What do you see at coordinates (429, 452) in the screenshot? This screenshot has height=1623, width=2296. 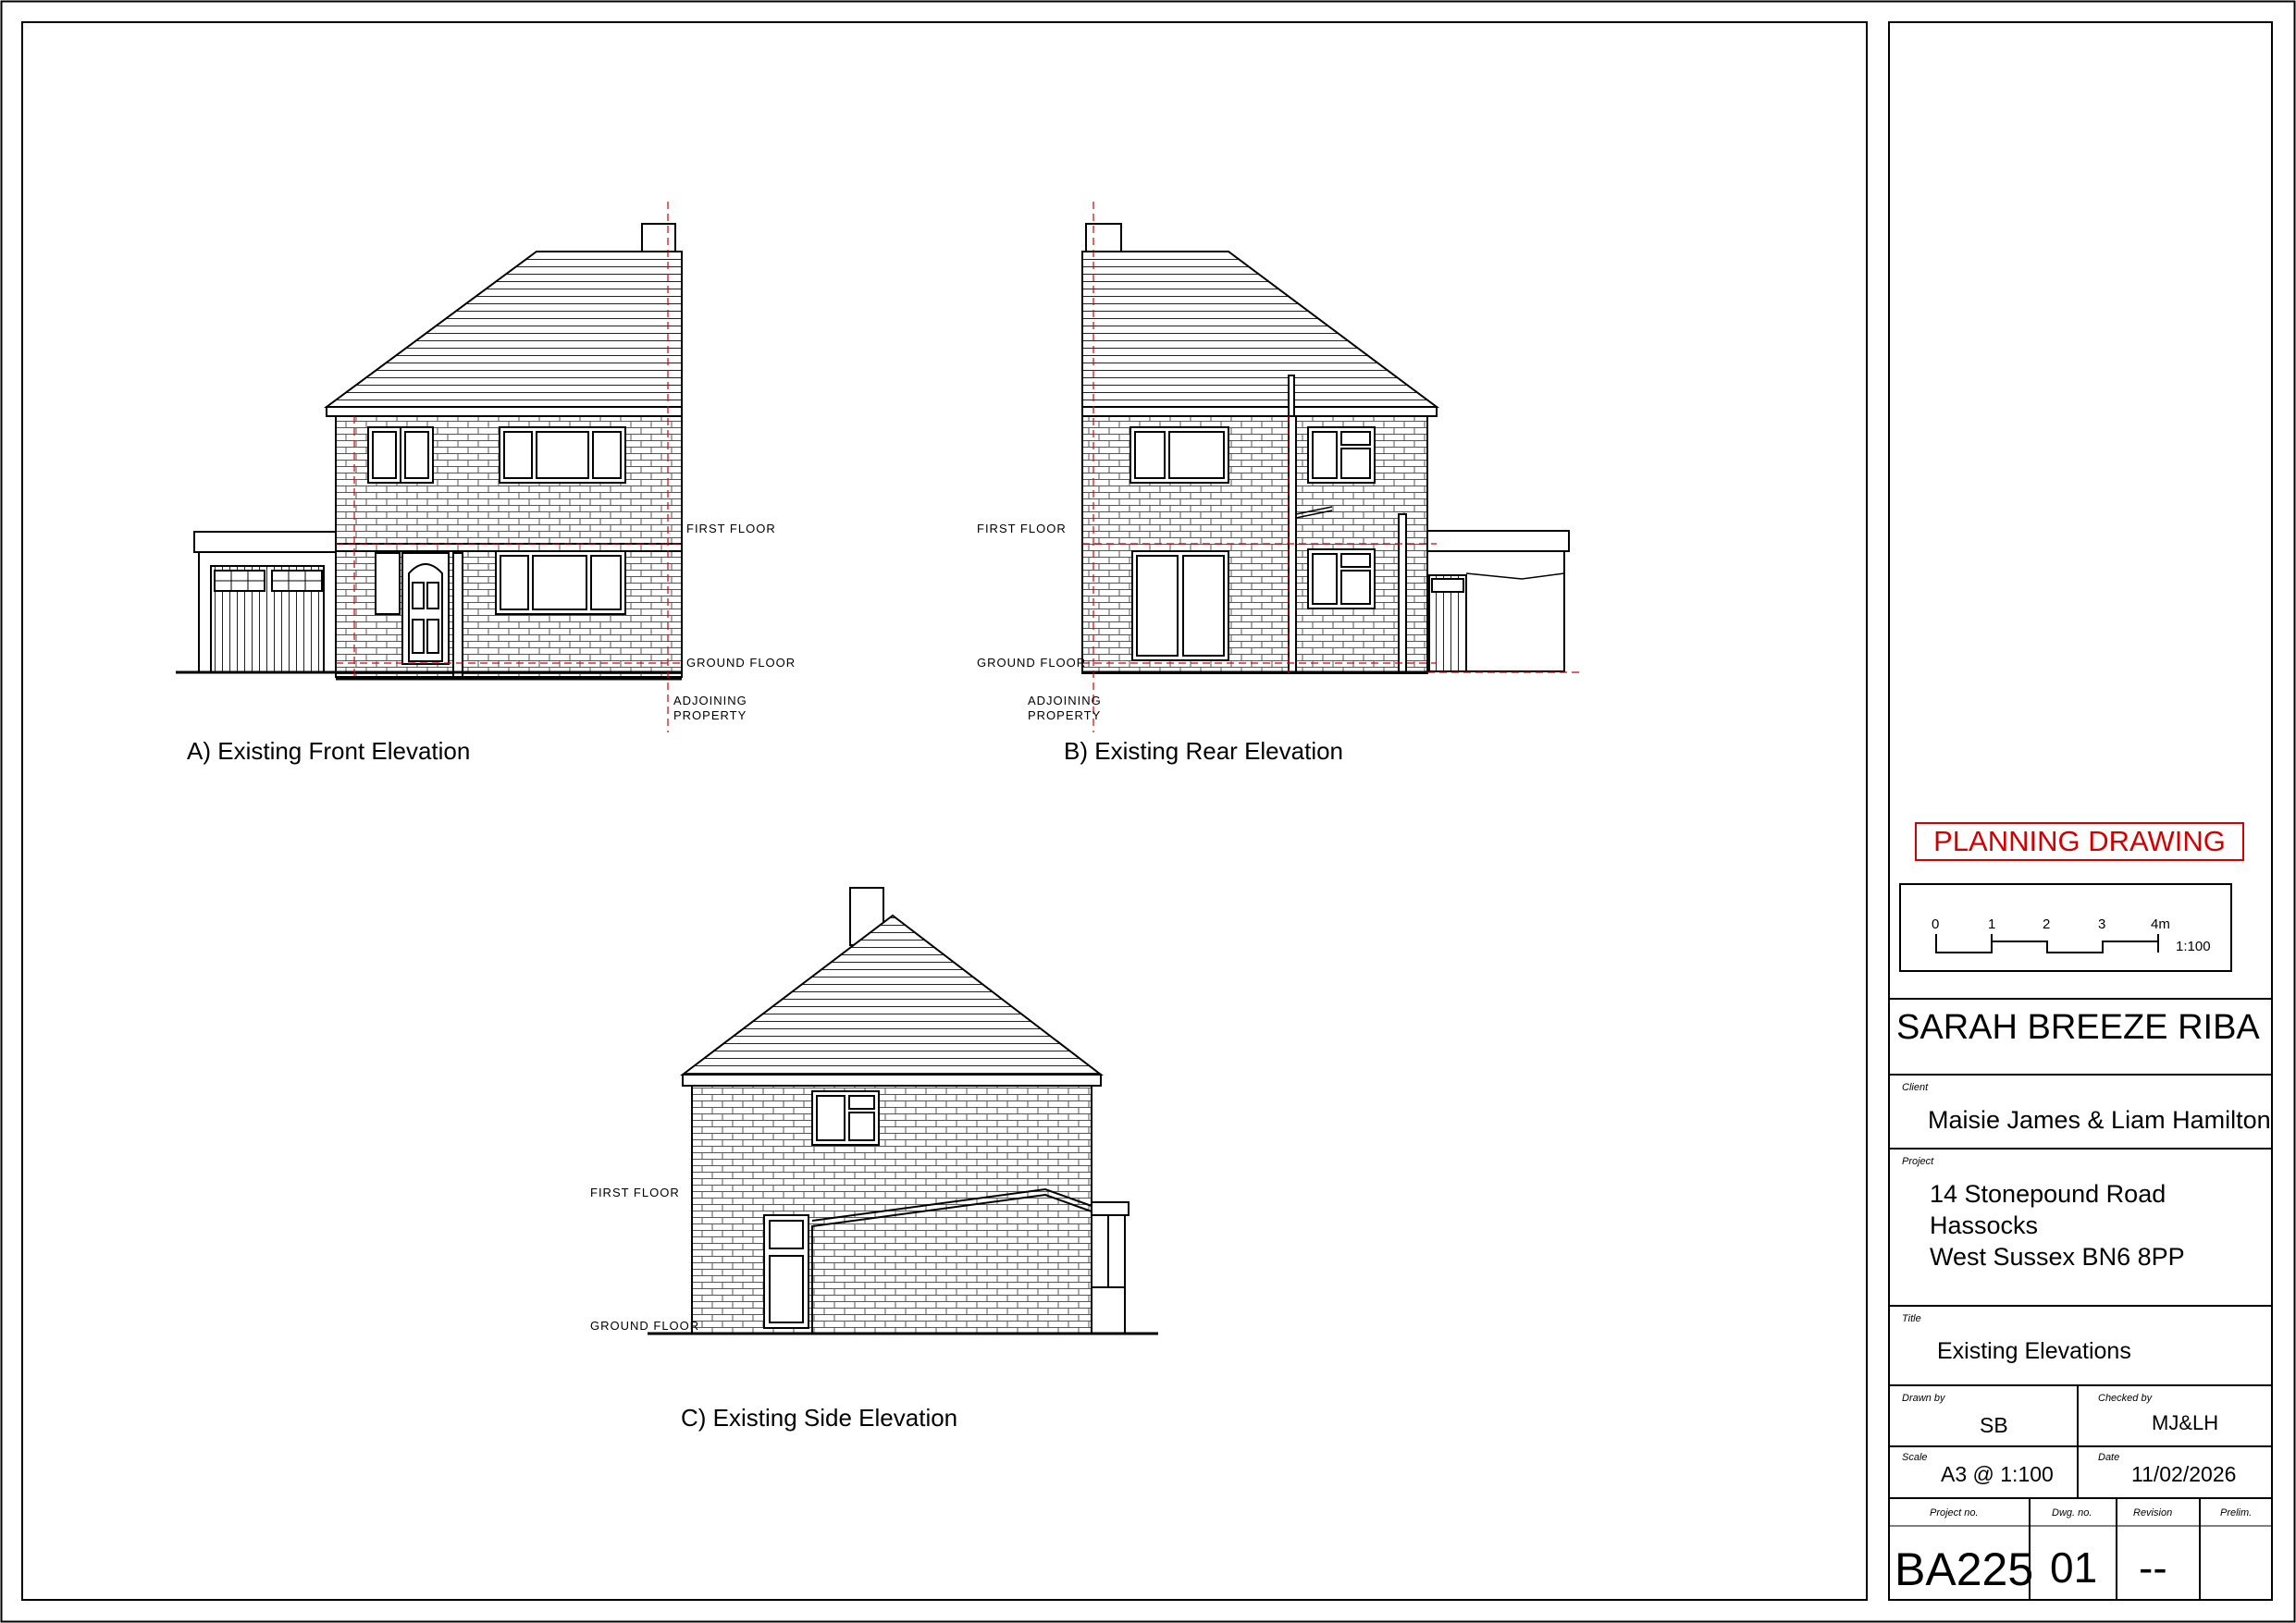 I see `front-elevation` at bounding box center [429, 452].